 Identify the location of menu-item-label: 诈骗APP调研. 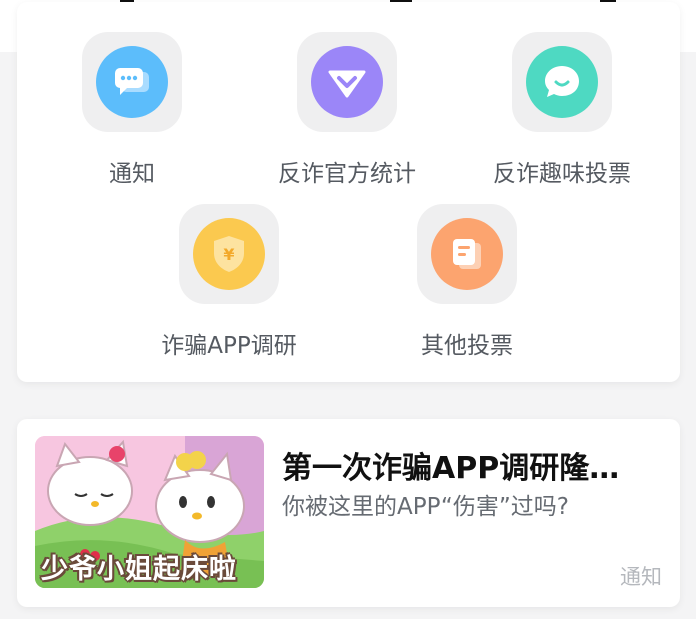
(229, 346).